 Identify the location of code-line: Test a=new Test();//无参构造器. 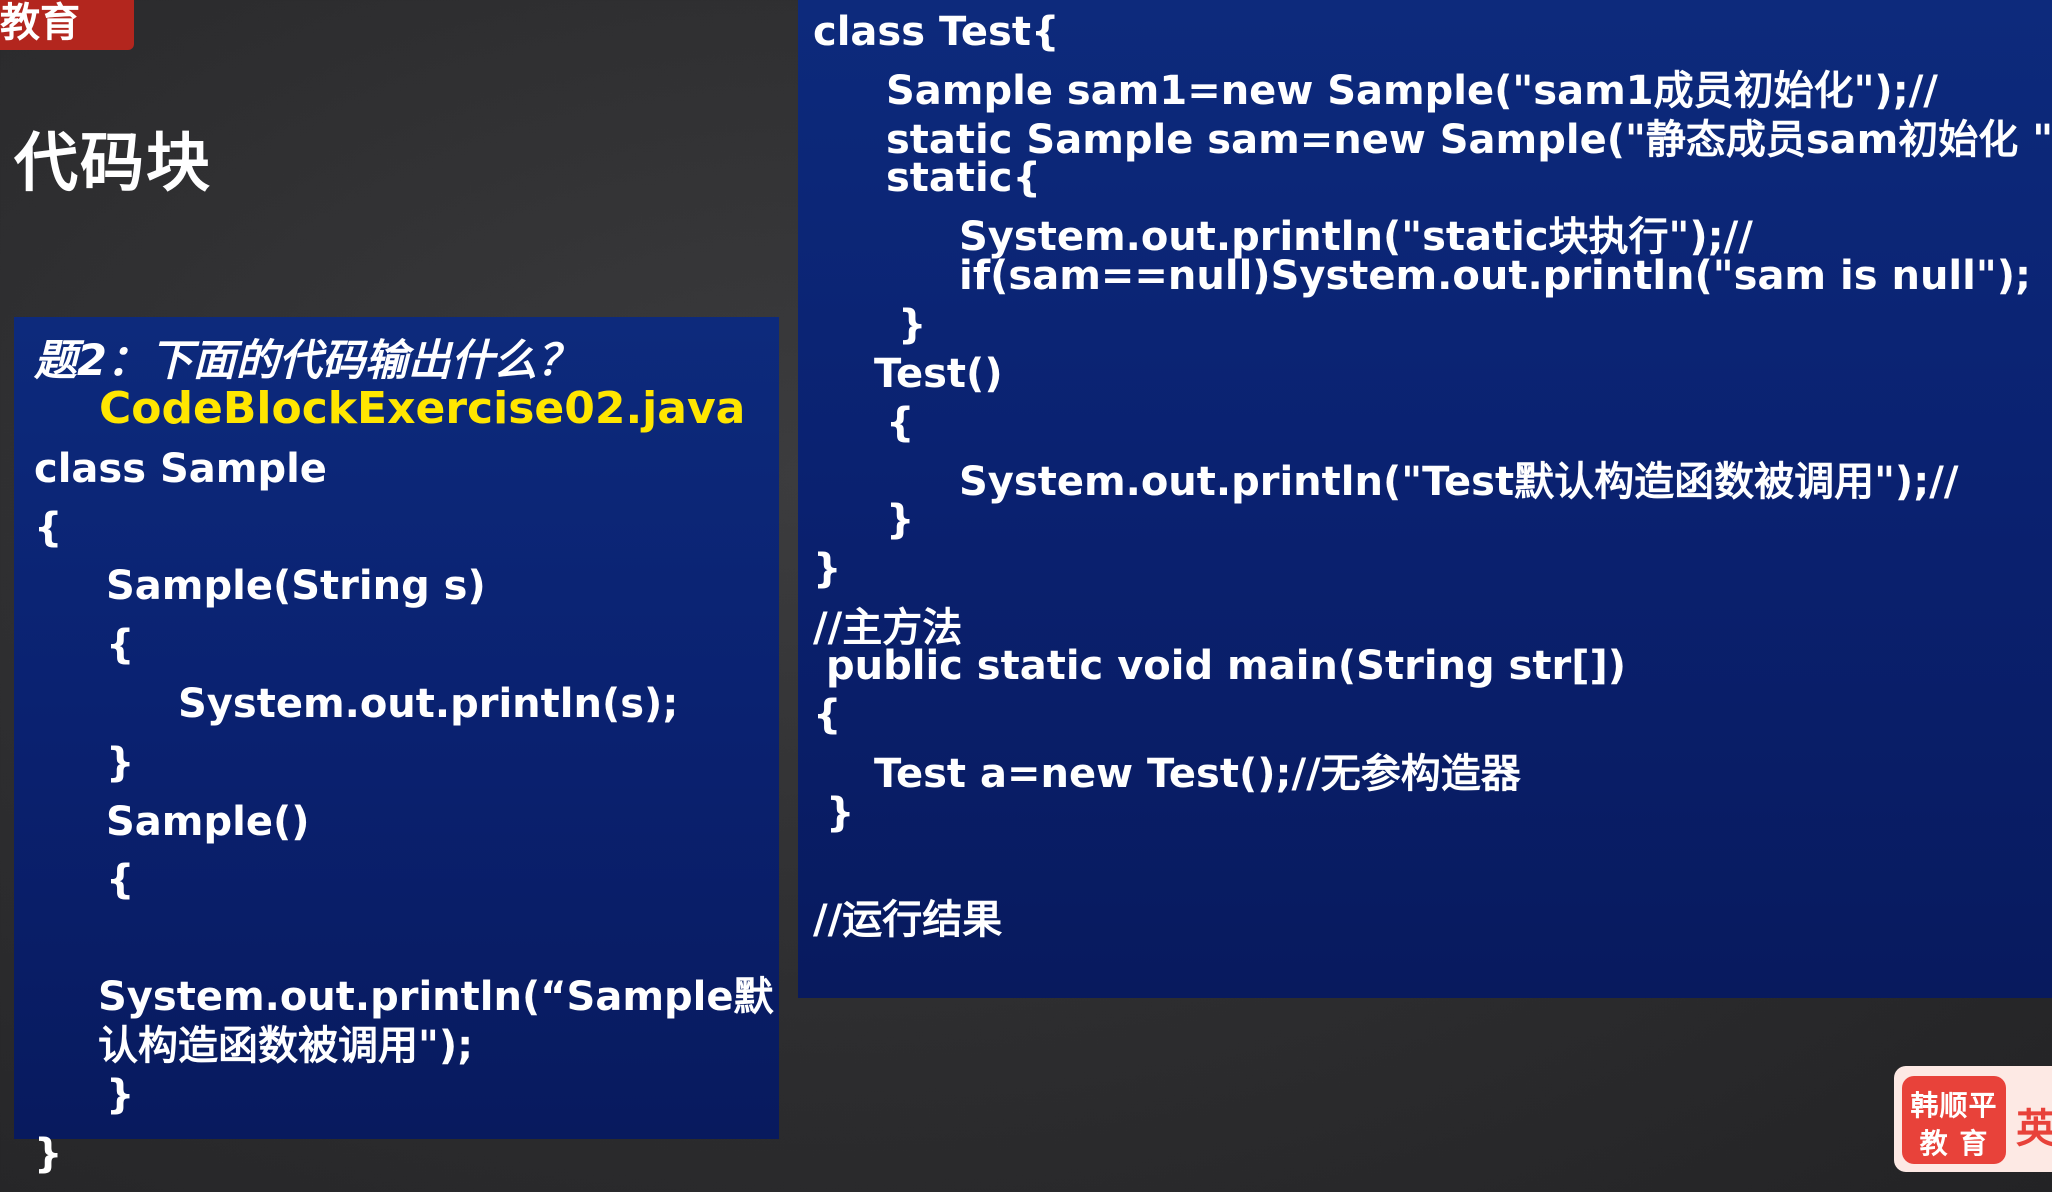
(1197, 774).